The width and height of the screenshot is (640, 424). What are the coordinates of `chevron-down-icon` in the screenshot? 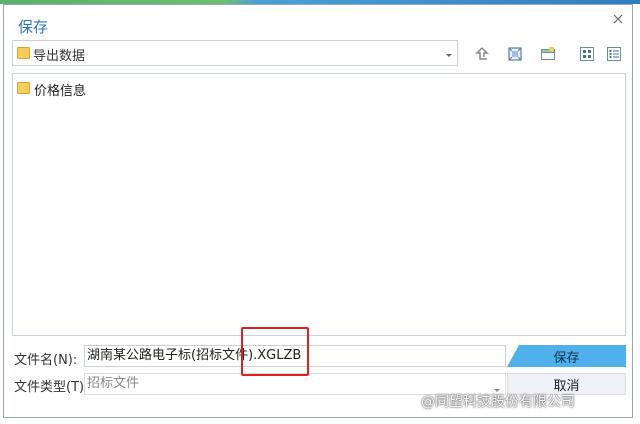 It's located at (449, 54).